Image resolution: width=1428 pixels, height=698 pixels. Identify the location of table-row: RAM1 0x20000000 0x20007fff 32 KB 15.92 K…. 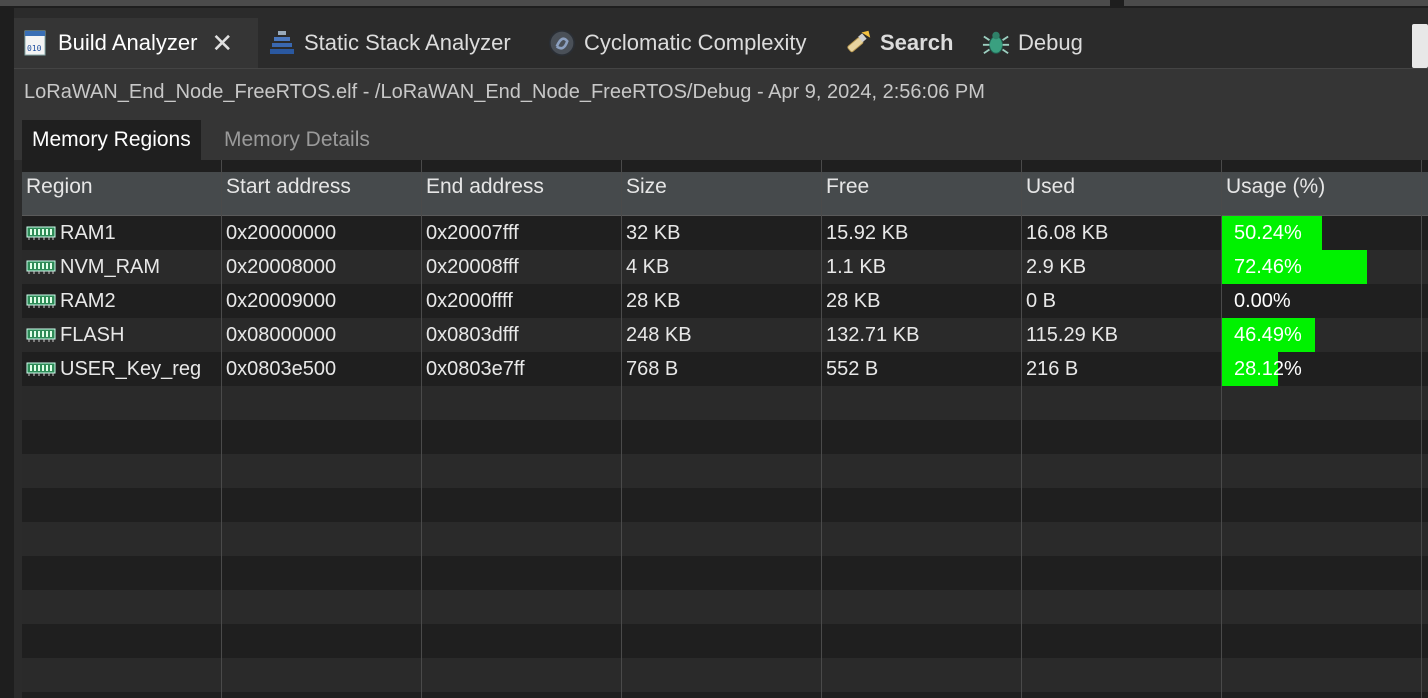
(725, 233).